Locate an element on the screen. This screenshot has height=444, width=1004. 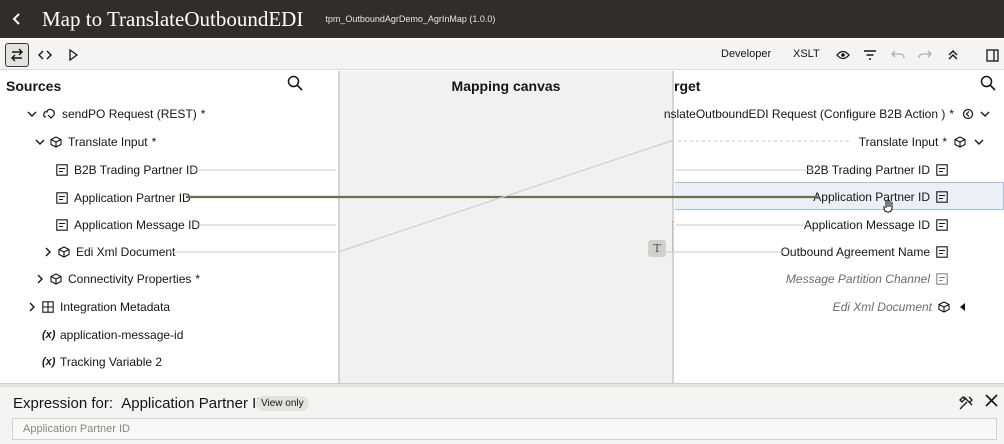
sources-search-button is located at coordinates (295, 84).